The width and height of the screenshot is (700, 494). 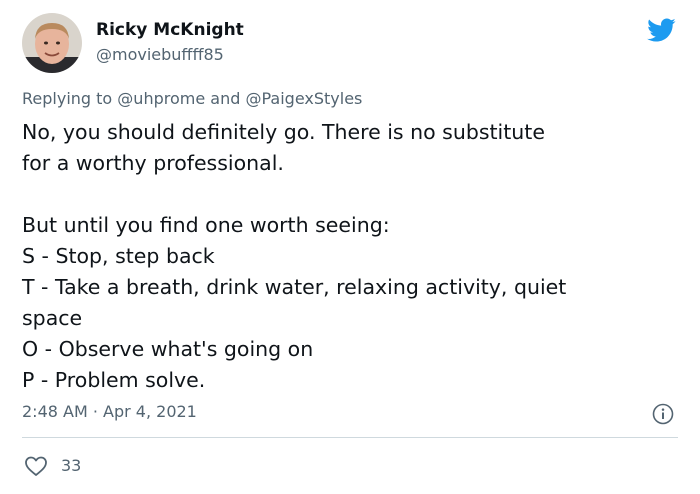 I want to click on tweet-body-line: O - Observe what's going on, so click(x=168, y=349).